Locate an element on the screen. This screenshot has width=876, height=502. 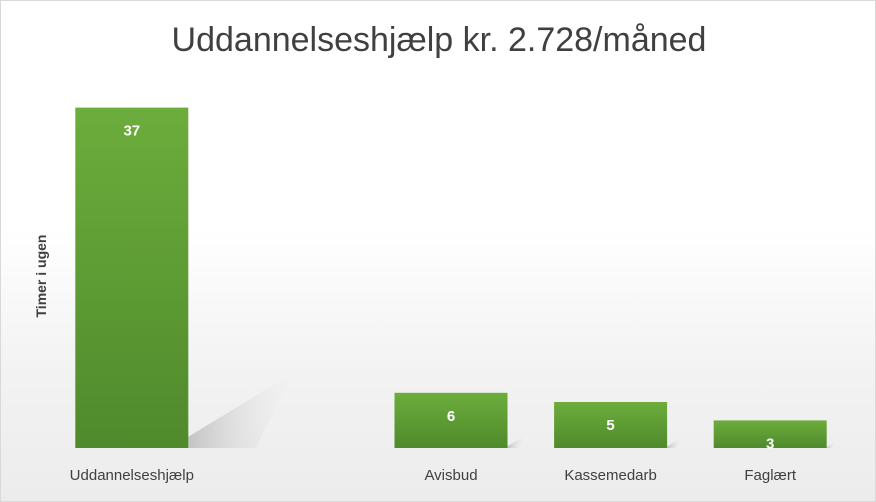
category-label: Faglært is located at coordinates (770, 475).